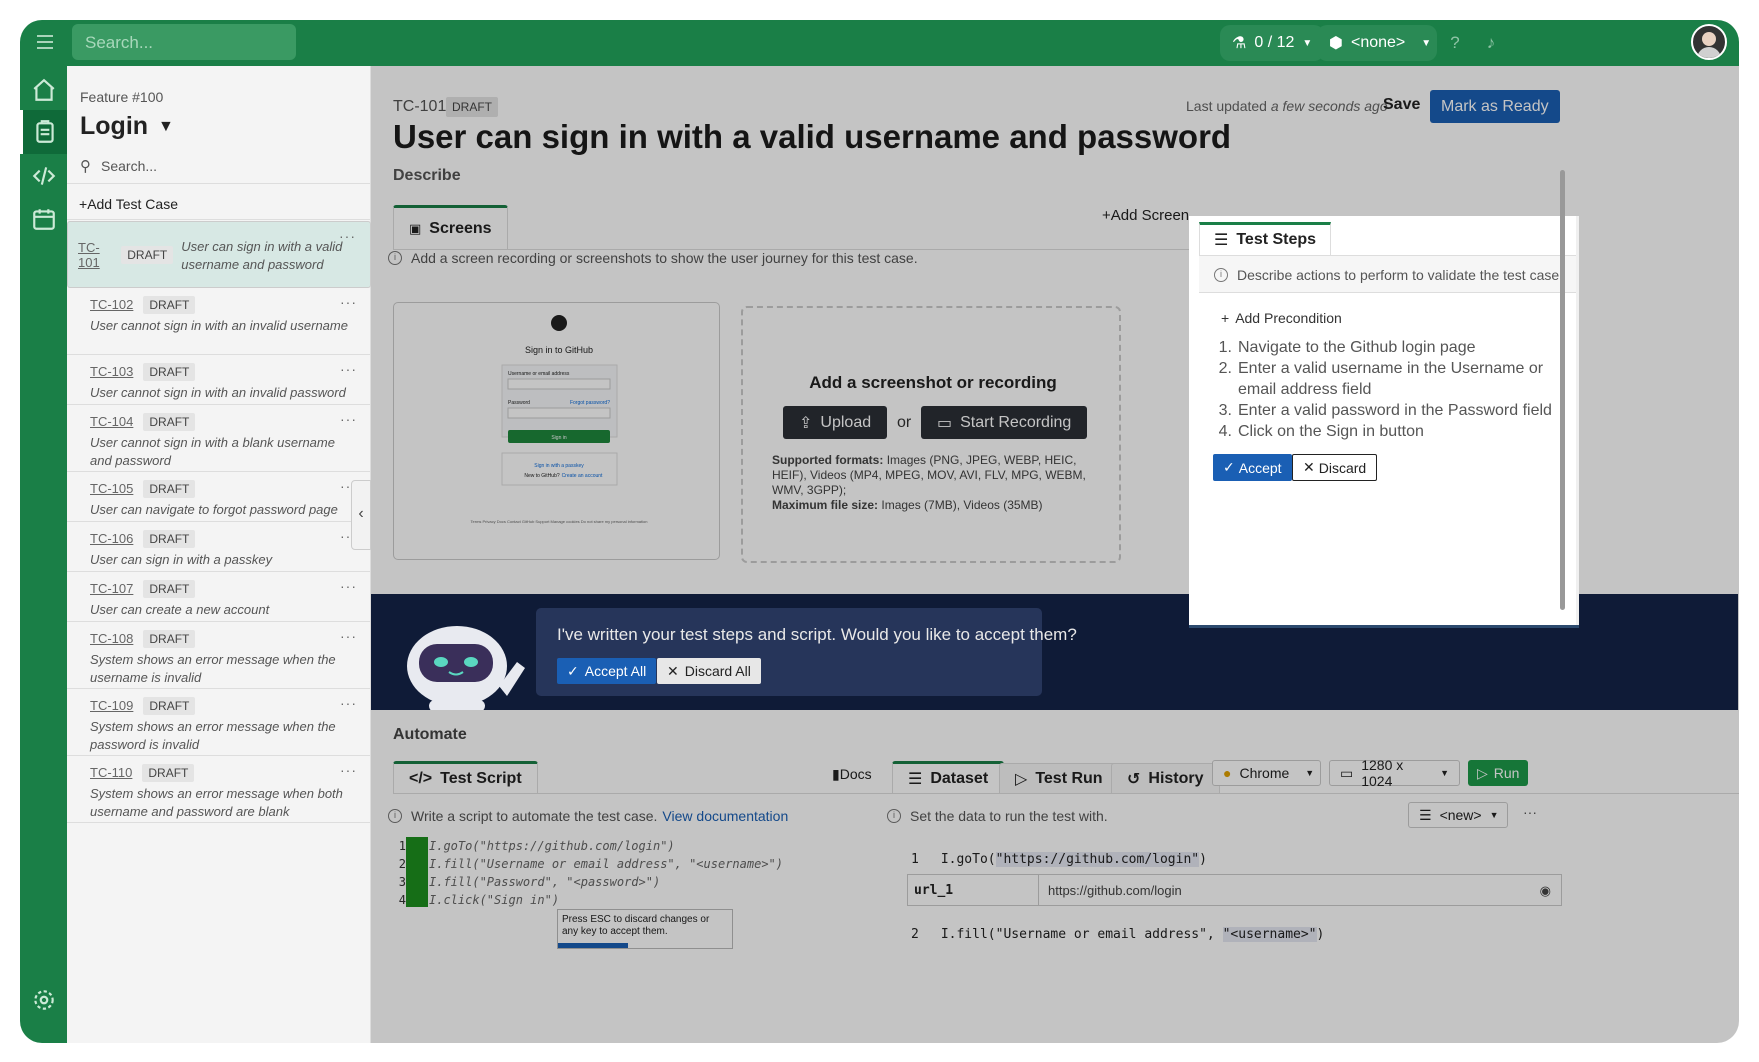  I want to click on discard-label: Discard, so click(1342, 467).